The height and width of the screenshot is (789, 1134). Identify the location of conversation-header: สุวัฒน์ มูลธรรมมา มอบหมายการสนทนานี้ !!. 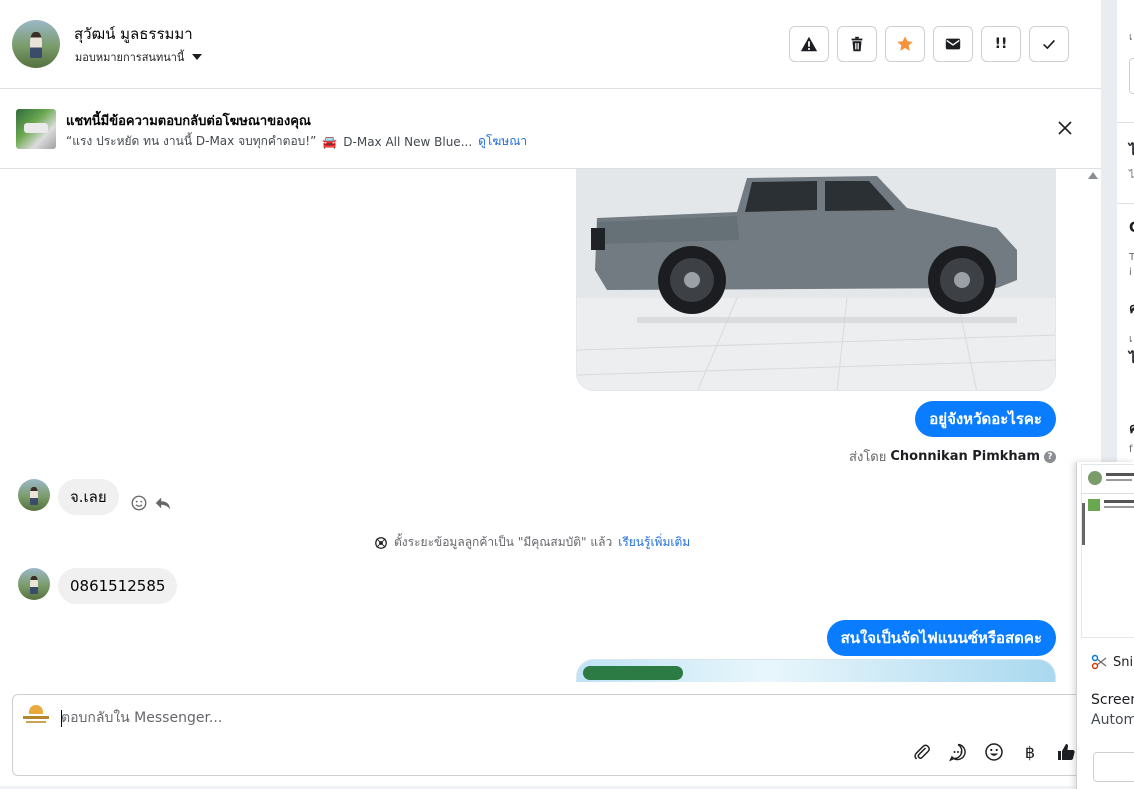
(550, 44).